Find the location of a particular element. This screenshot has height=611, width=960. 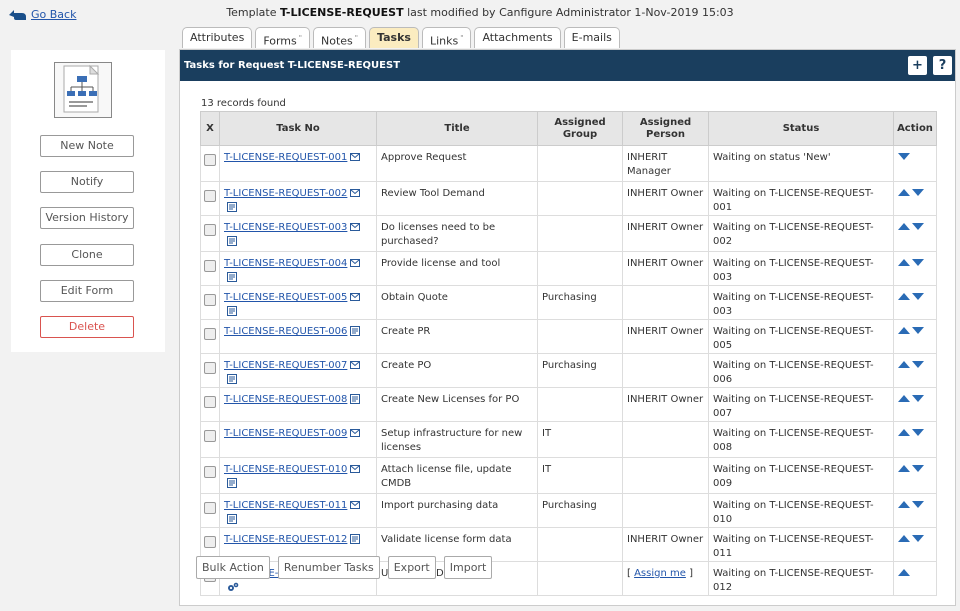

task-link: T-LICENSE-REQUEST-003 is located at coordinates (285, 227).